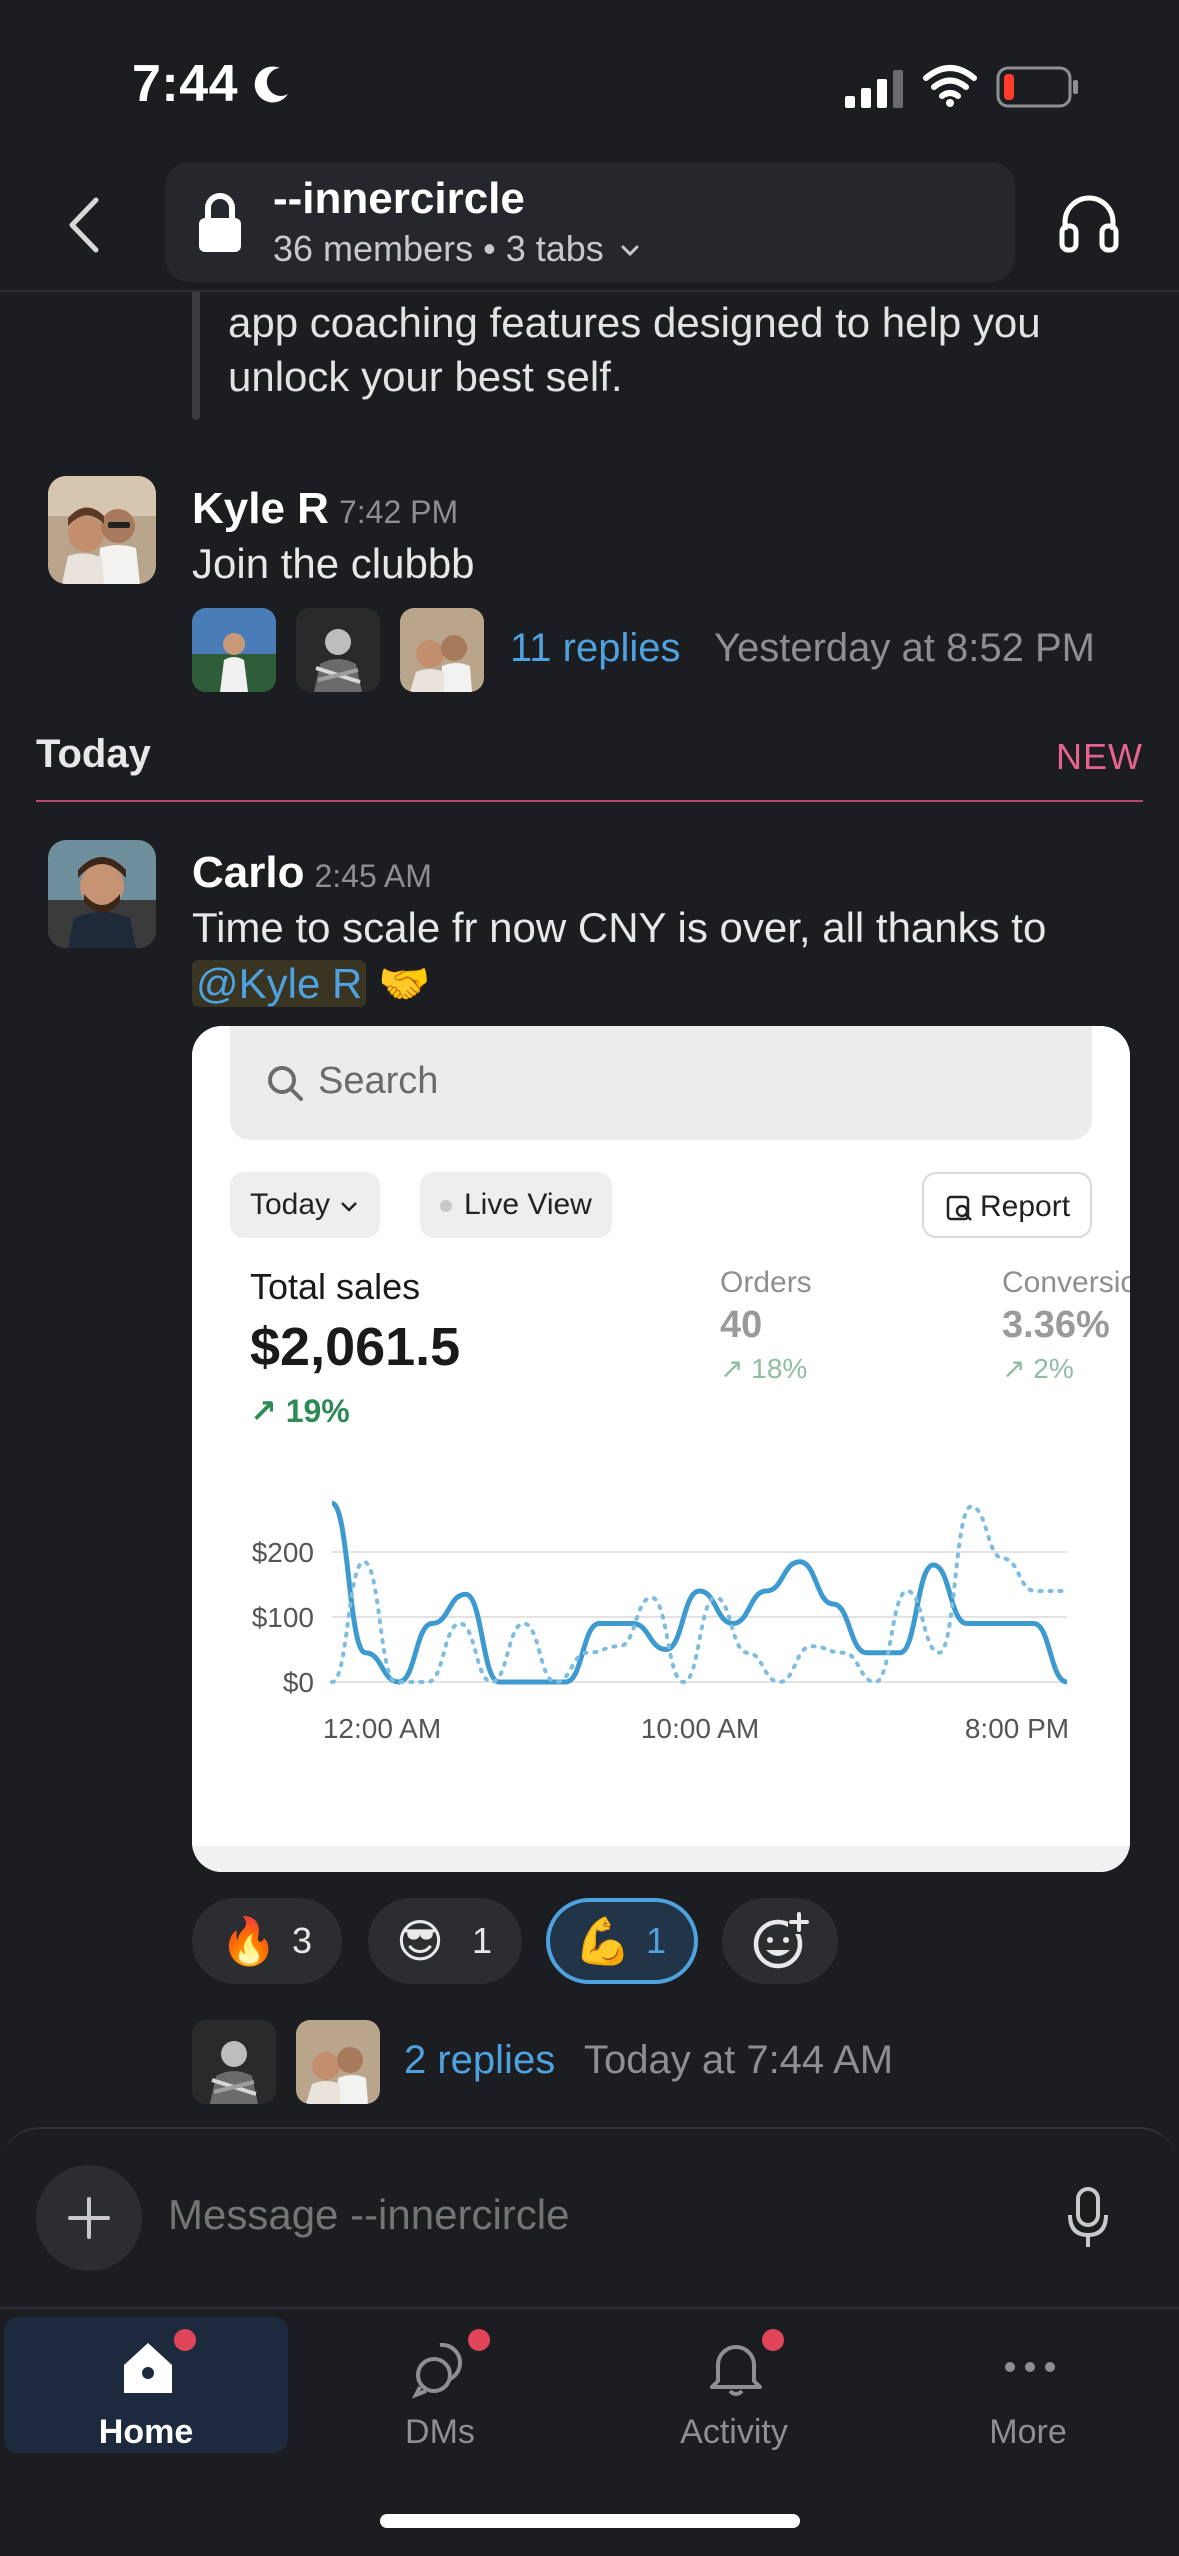  I want to click on handshake-emoji: 🤝, so click(404, 983).